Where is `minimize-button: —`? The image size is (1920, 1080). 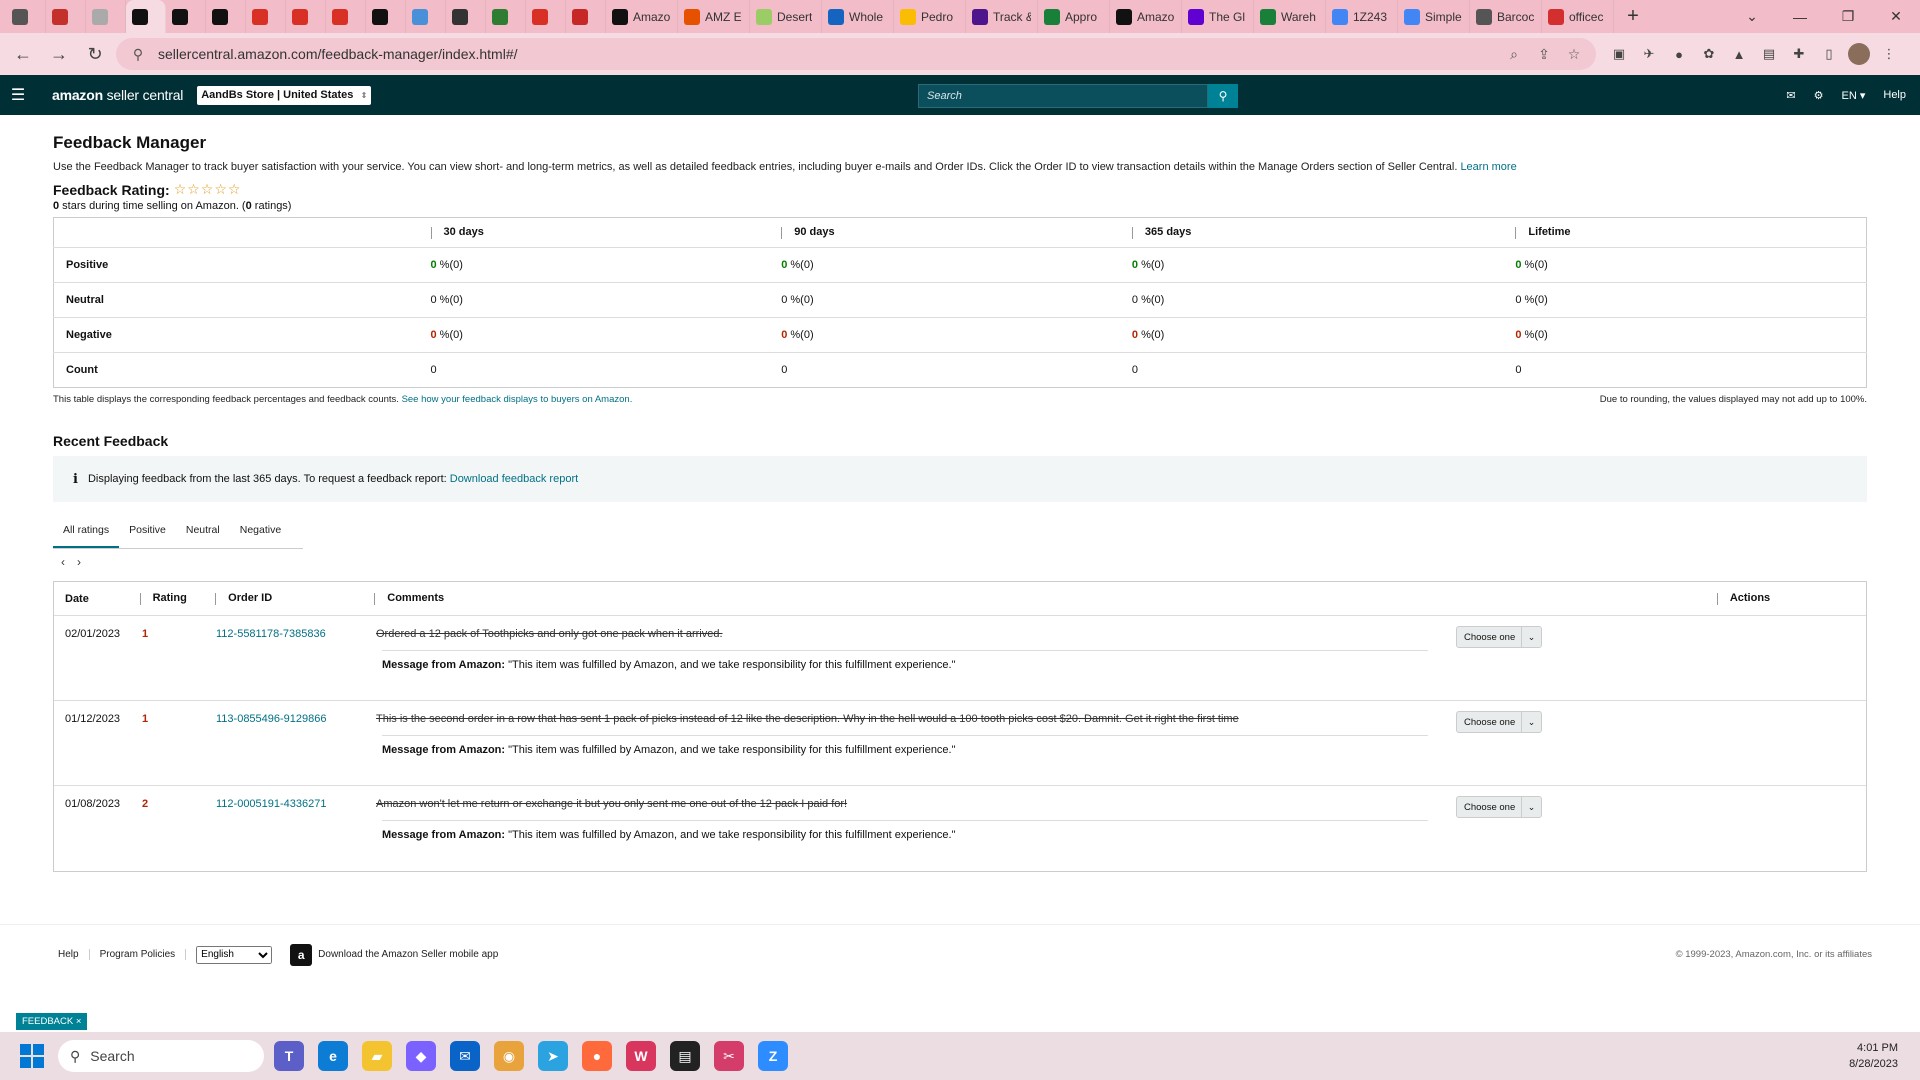 minimize-button: — is located at coordinates (1800, 16).